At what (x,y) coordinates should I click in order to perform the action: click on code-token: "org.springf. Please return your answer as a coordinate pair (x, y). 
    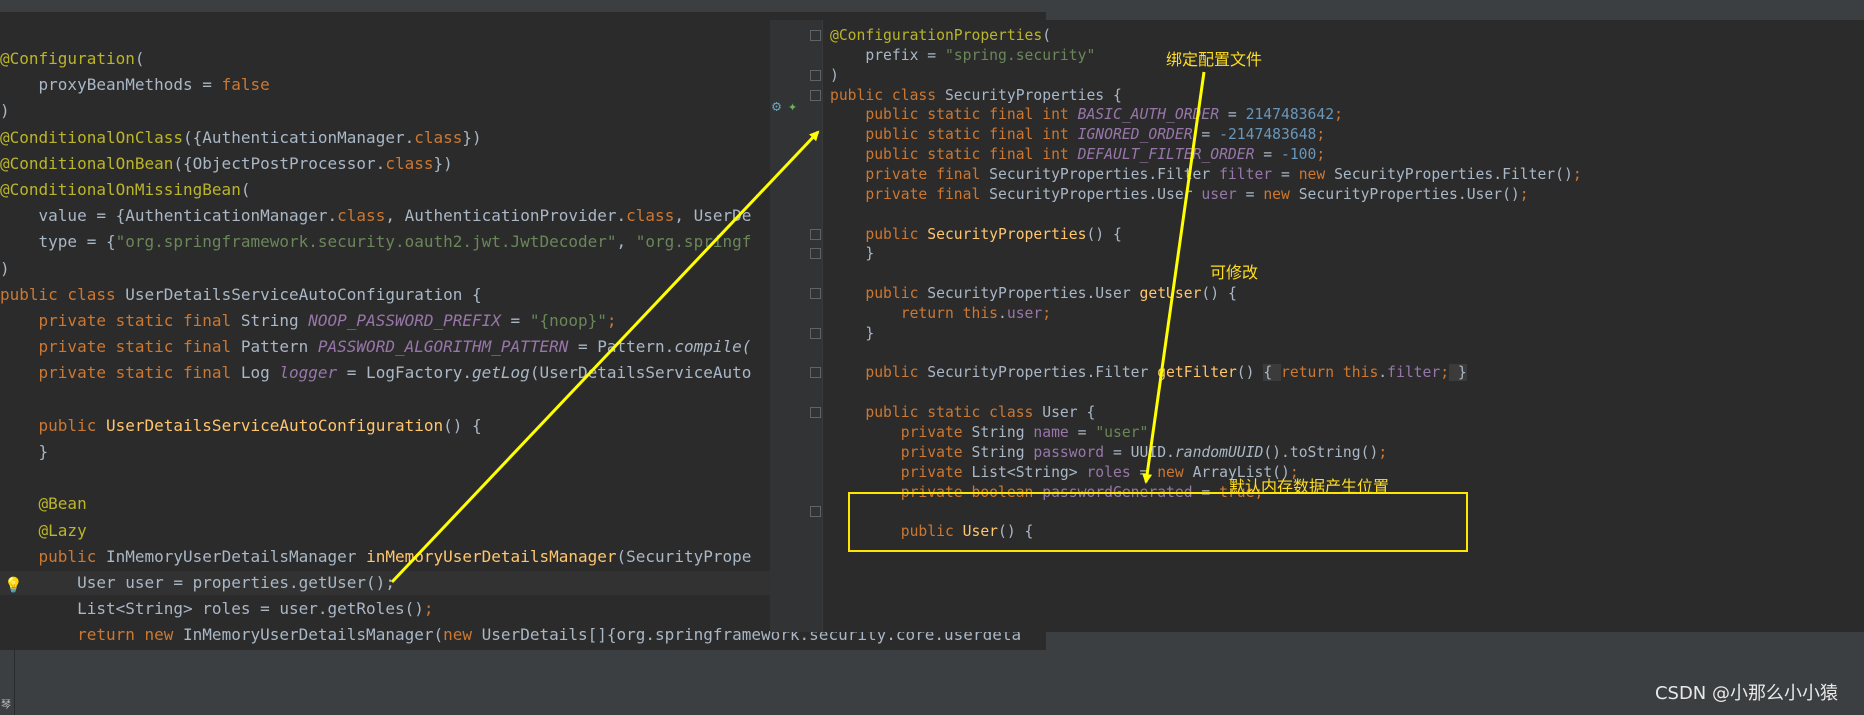
    Looking at the image, I should click on (693, 242).